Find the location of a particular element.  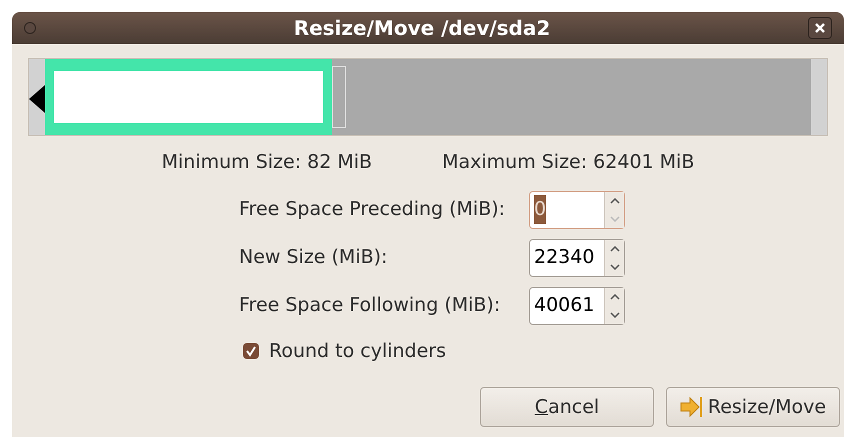

close-button is located at coordinates (820, 28).